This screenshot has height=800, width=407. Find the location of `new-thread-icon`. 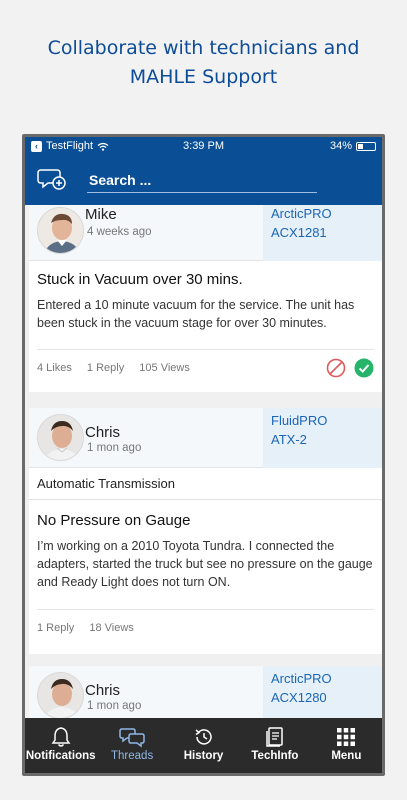

new-thread-icon is located at coordinates (52, 179).